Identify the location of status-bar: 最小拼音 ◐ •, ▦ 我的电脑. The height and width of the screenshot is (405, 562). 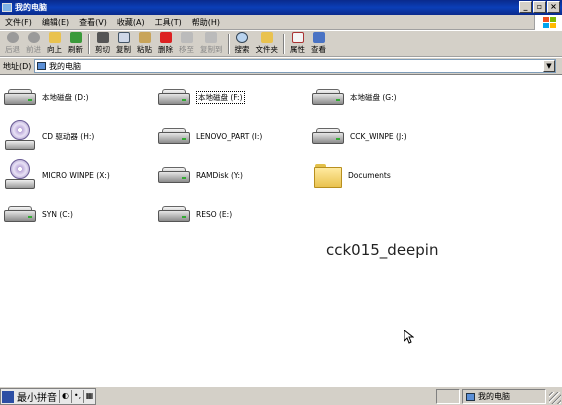
(281, 395).